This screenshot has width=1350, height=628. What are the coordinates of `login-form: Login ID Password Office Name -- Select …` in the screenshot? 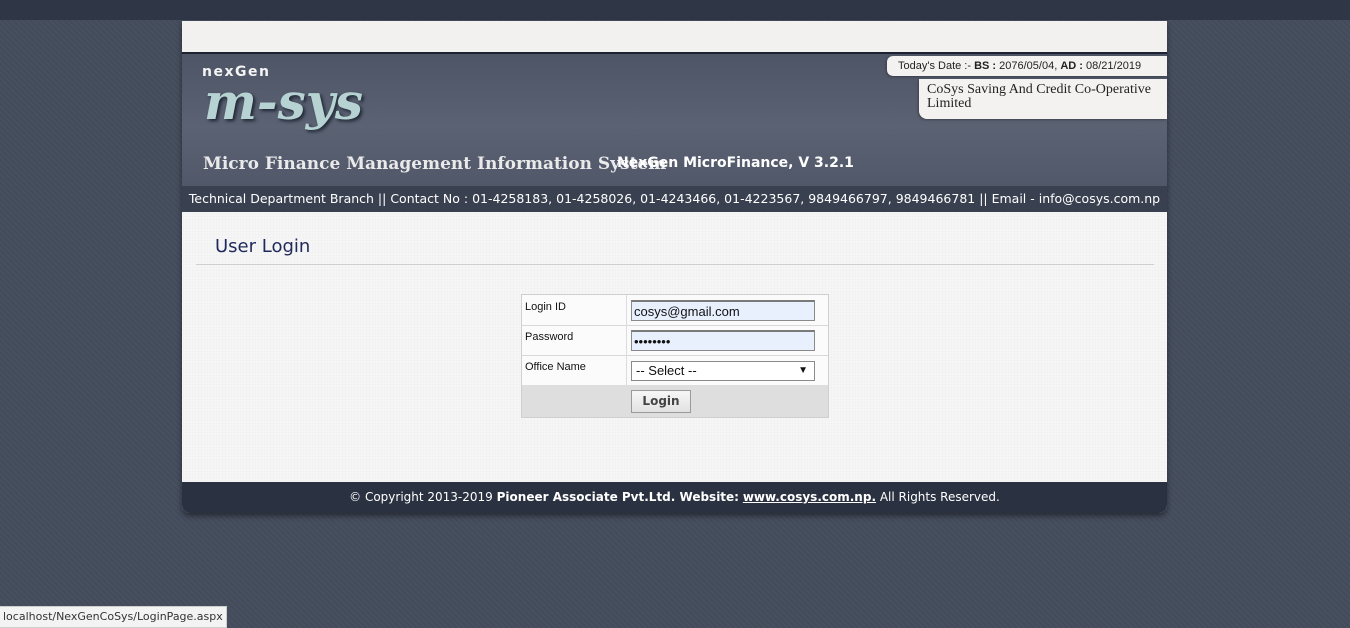 It's located at (675, 356).